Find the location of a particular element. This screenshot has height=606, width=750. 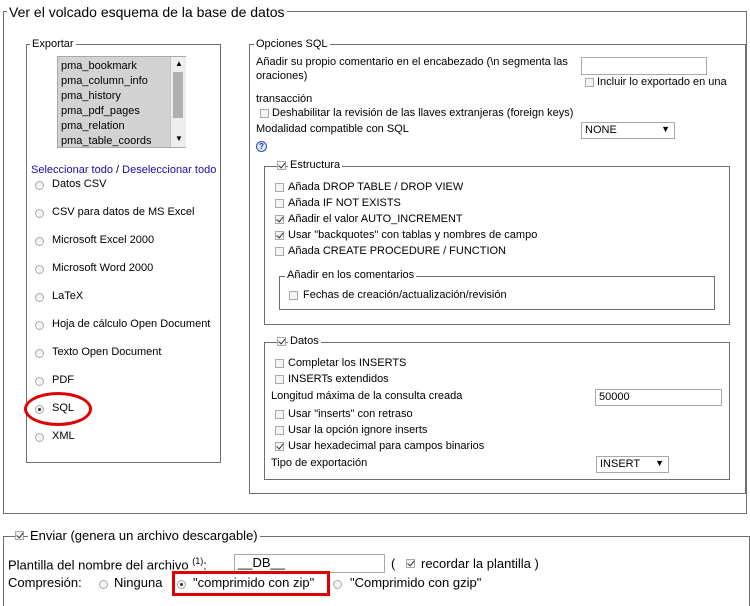

scroll-down-icon: ▼ is located at coordinates (179, 138).